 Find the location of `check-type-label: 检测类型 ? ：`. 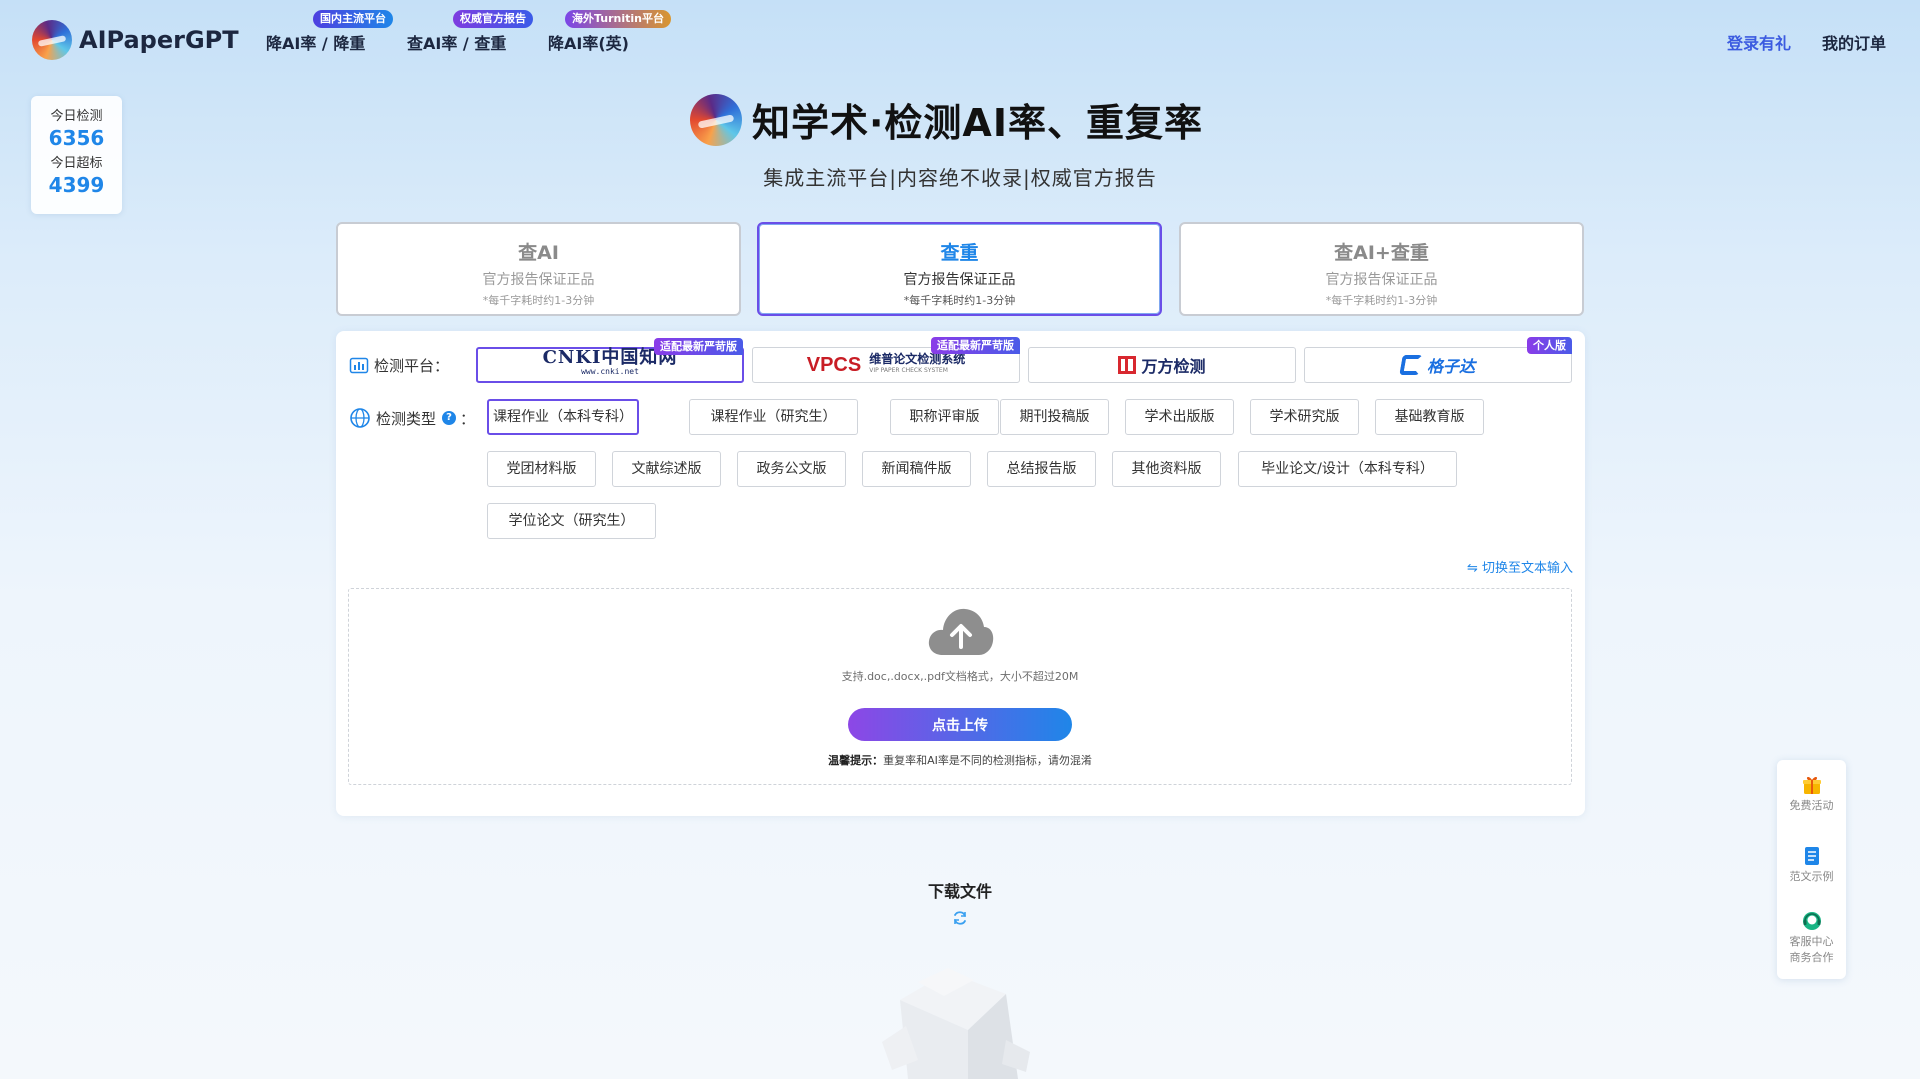

check-type-label: 检测类型 ? ： is located at coordinates (412, 418).